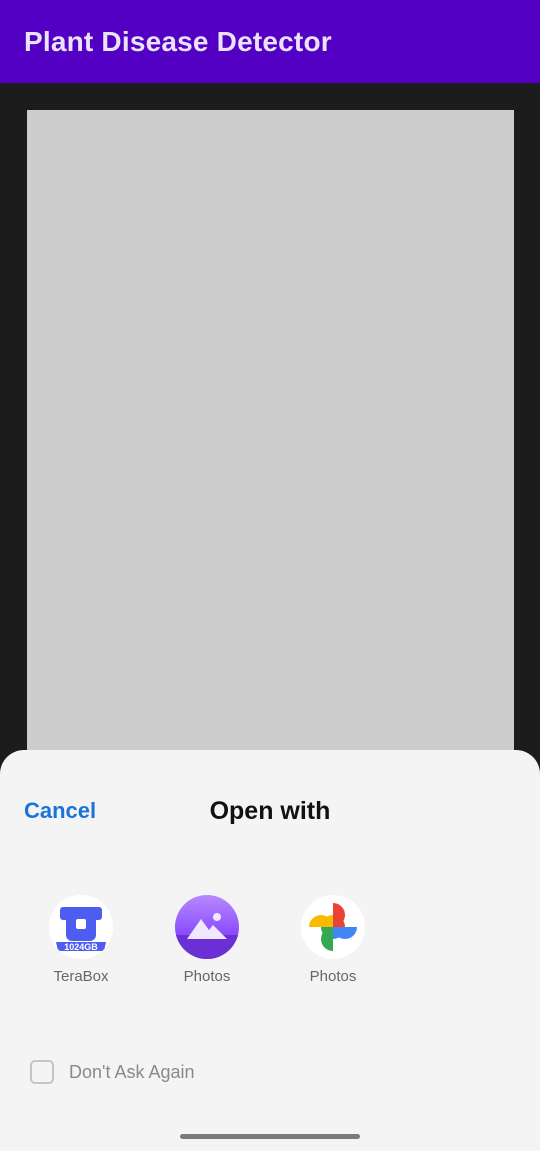 This screenshot has height=1151, width=540. Describe the element at coordinates (132, 1071) in the screenshot. I see `dont-ask-again-label: Don't Ask Again` at that location.